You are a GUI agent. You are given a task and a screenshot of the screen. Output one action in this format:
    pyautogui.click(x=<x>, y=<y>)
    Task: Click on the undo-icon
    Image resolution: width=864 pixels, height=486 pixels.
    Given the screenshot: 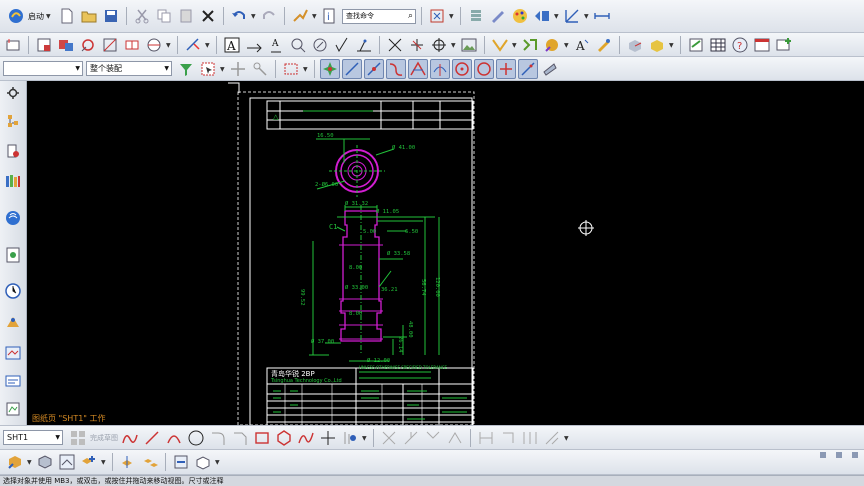 What is the action you would take?
    pyautogui.click(x=239, y=16)
    